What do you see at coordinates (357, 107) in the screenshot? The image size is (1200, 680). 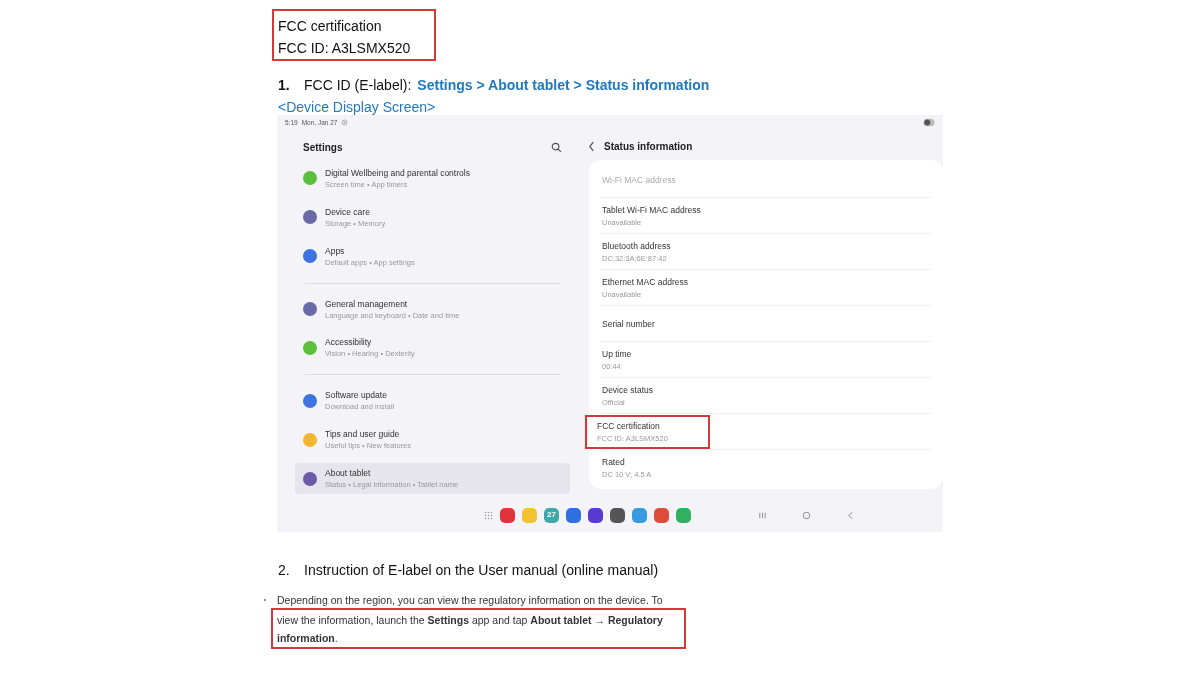 I see `caption: <Device Display Screen>` at bounding box center [357, 107].